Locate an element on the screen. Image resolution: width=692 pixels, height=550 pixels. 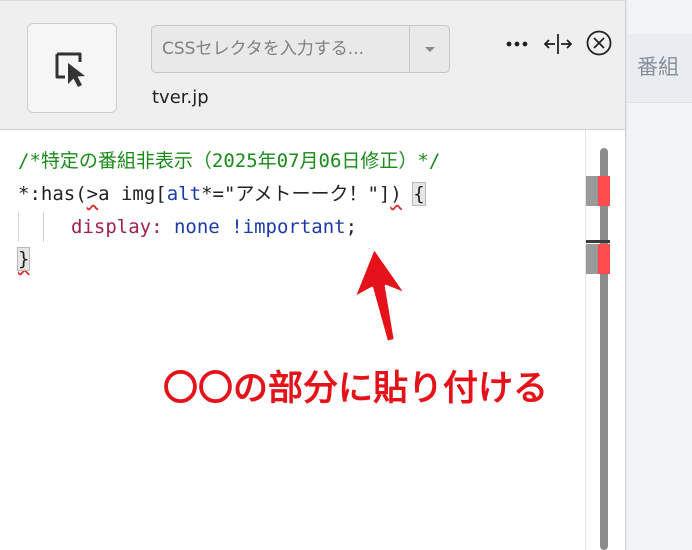
background-tab-label: 番組 is located at coordinates (658, 67).